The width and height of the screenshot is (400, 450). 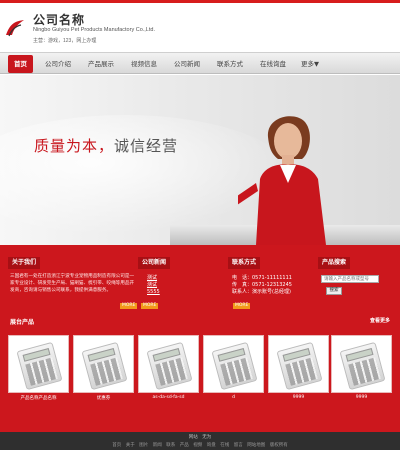 I want to click on banner-slogan: 质量为本，诚信经营, so click(x=106, y=145).